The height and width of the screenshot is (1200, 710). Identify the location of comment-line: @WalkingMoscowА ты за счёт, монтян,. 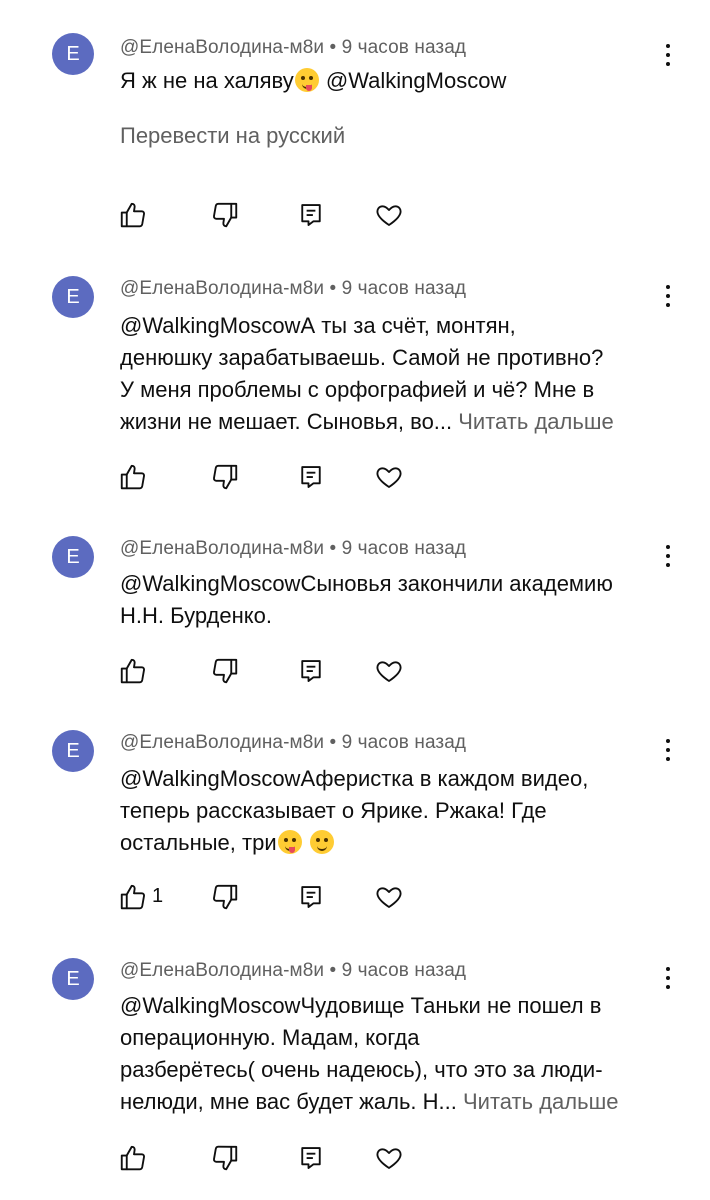
(318, 325).